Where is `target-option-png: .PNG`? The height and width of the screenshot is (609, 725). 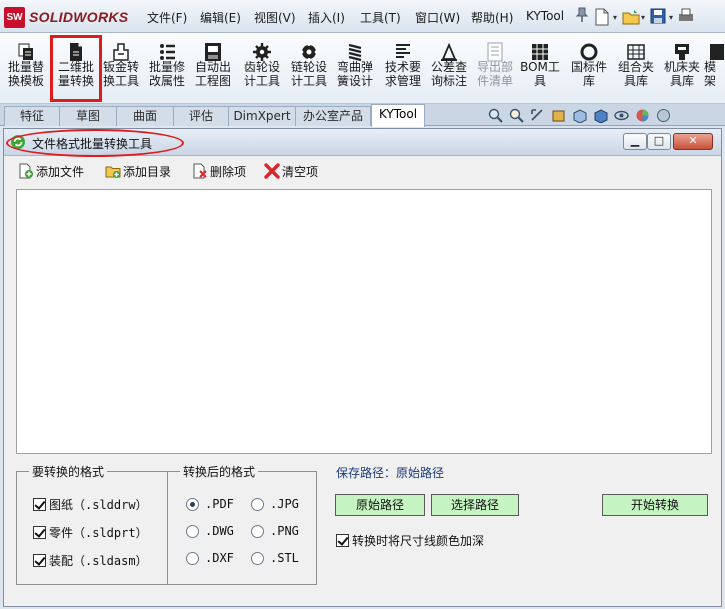 target-option-png: .PNG is located at coordinates (275, 531).